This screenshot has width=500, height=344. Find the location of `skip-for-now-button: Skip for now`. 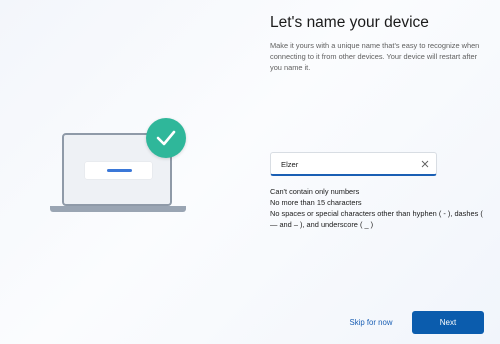

skip-for-now-button: Skip for now is located at coordinates (371, 323).